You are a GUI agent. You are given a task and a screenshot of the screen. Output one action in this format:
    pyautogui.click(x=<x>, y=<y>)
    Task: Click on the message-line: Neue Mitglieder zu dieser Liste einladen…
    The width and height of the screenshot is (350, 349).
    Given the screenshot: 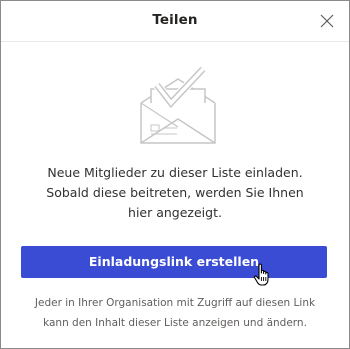 What is the action you would take?
    pyautogui.click(x=175, y=172)
    